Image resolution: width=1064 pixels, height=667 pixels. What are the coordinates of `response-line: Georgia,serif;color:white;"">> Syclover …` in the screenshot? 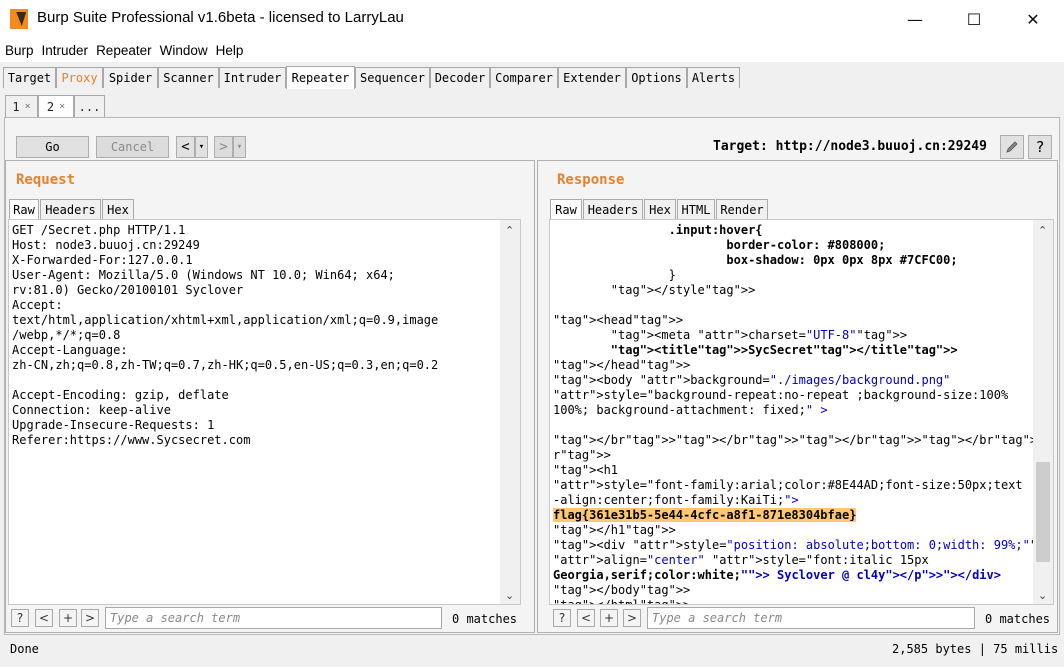 It's located at (777, 575).